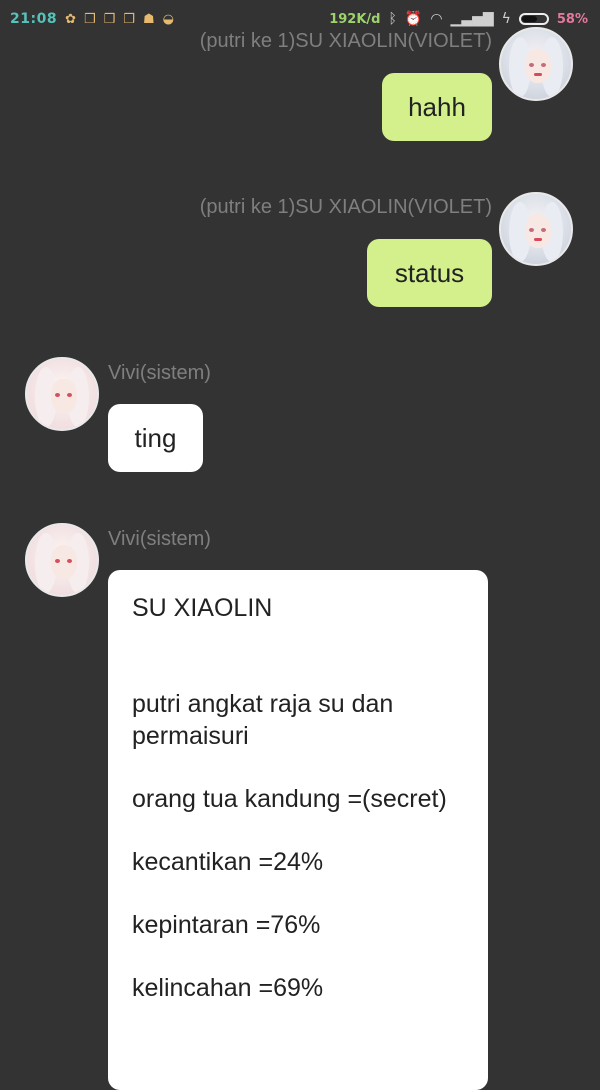 The height and width of the screenshot is (1090, 600). Describe the element at coordinates (168, 19) in the screenshot. I see `notification-icon: ◒` at that location.